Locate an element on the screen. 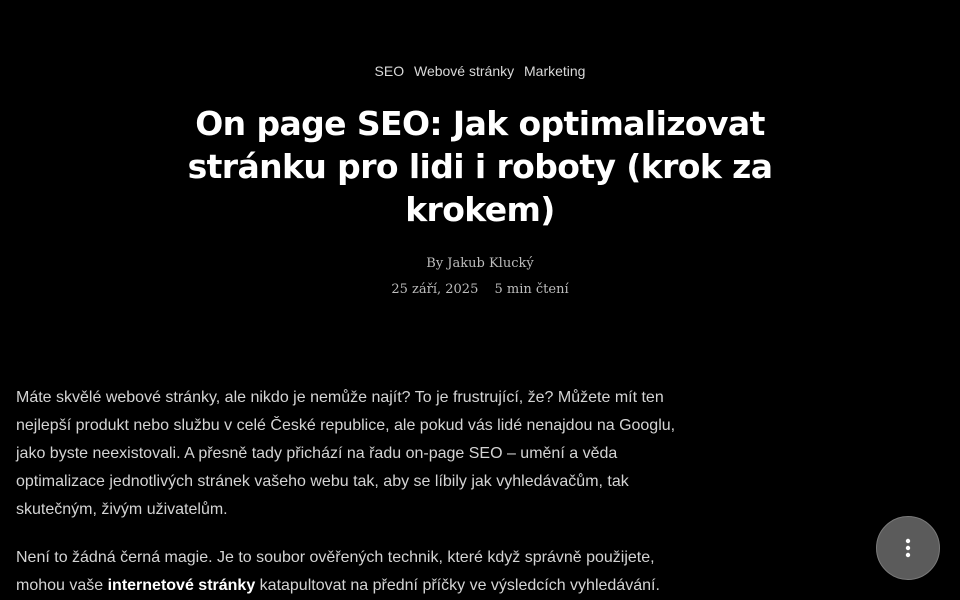  vertical-dots-icon is located at coordinates (908, 548).